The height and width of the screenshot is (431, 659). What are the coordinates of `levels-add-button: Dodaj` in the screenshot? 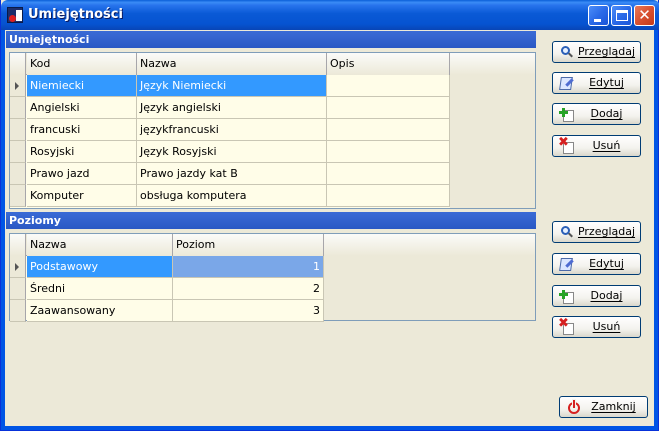 It's located at (596, 296).